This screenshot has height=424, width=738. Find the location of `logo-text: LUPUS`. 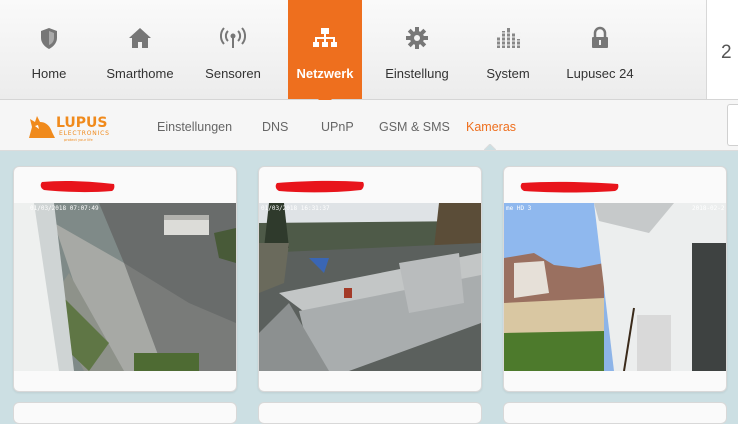

logo-text: LUPUS is located at coordinates (82, 123).